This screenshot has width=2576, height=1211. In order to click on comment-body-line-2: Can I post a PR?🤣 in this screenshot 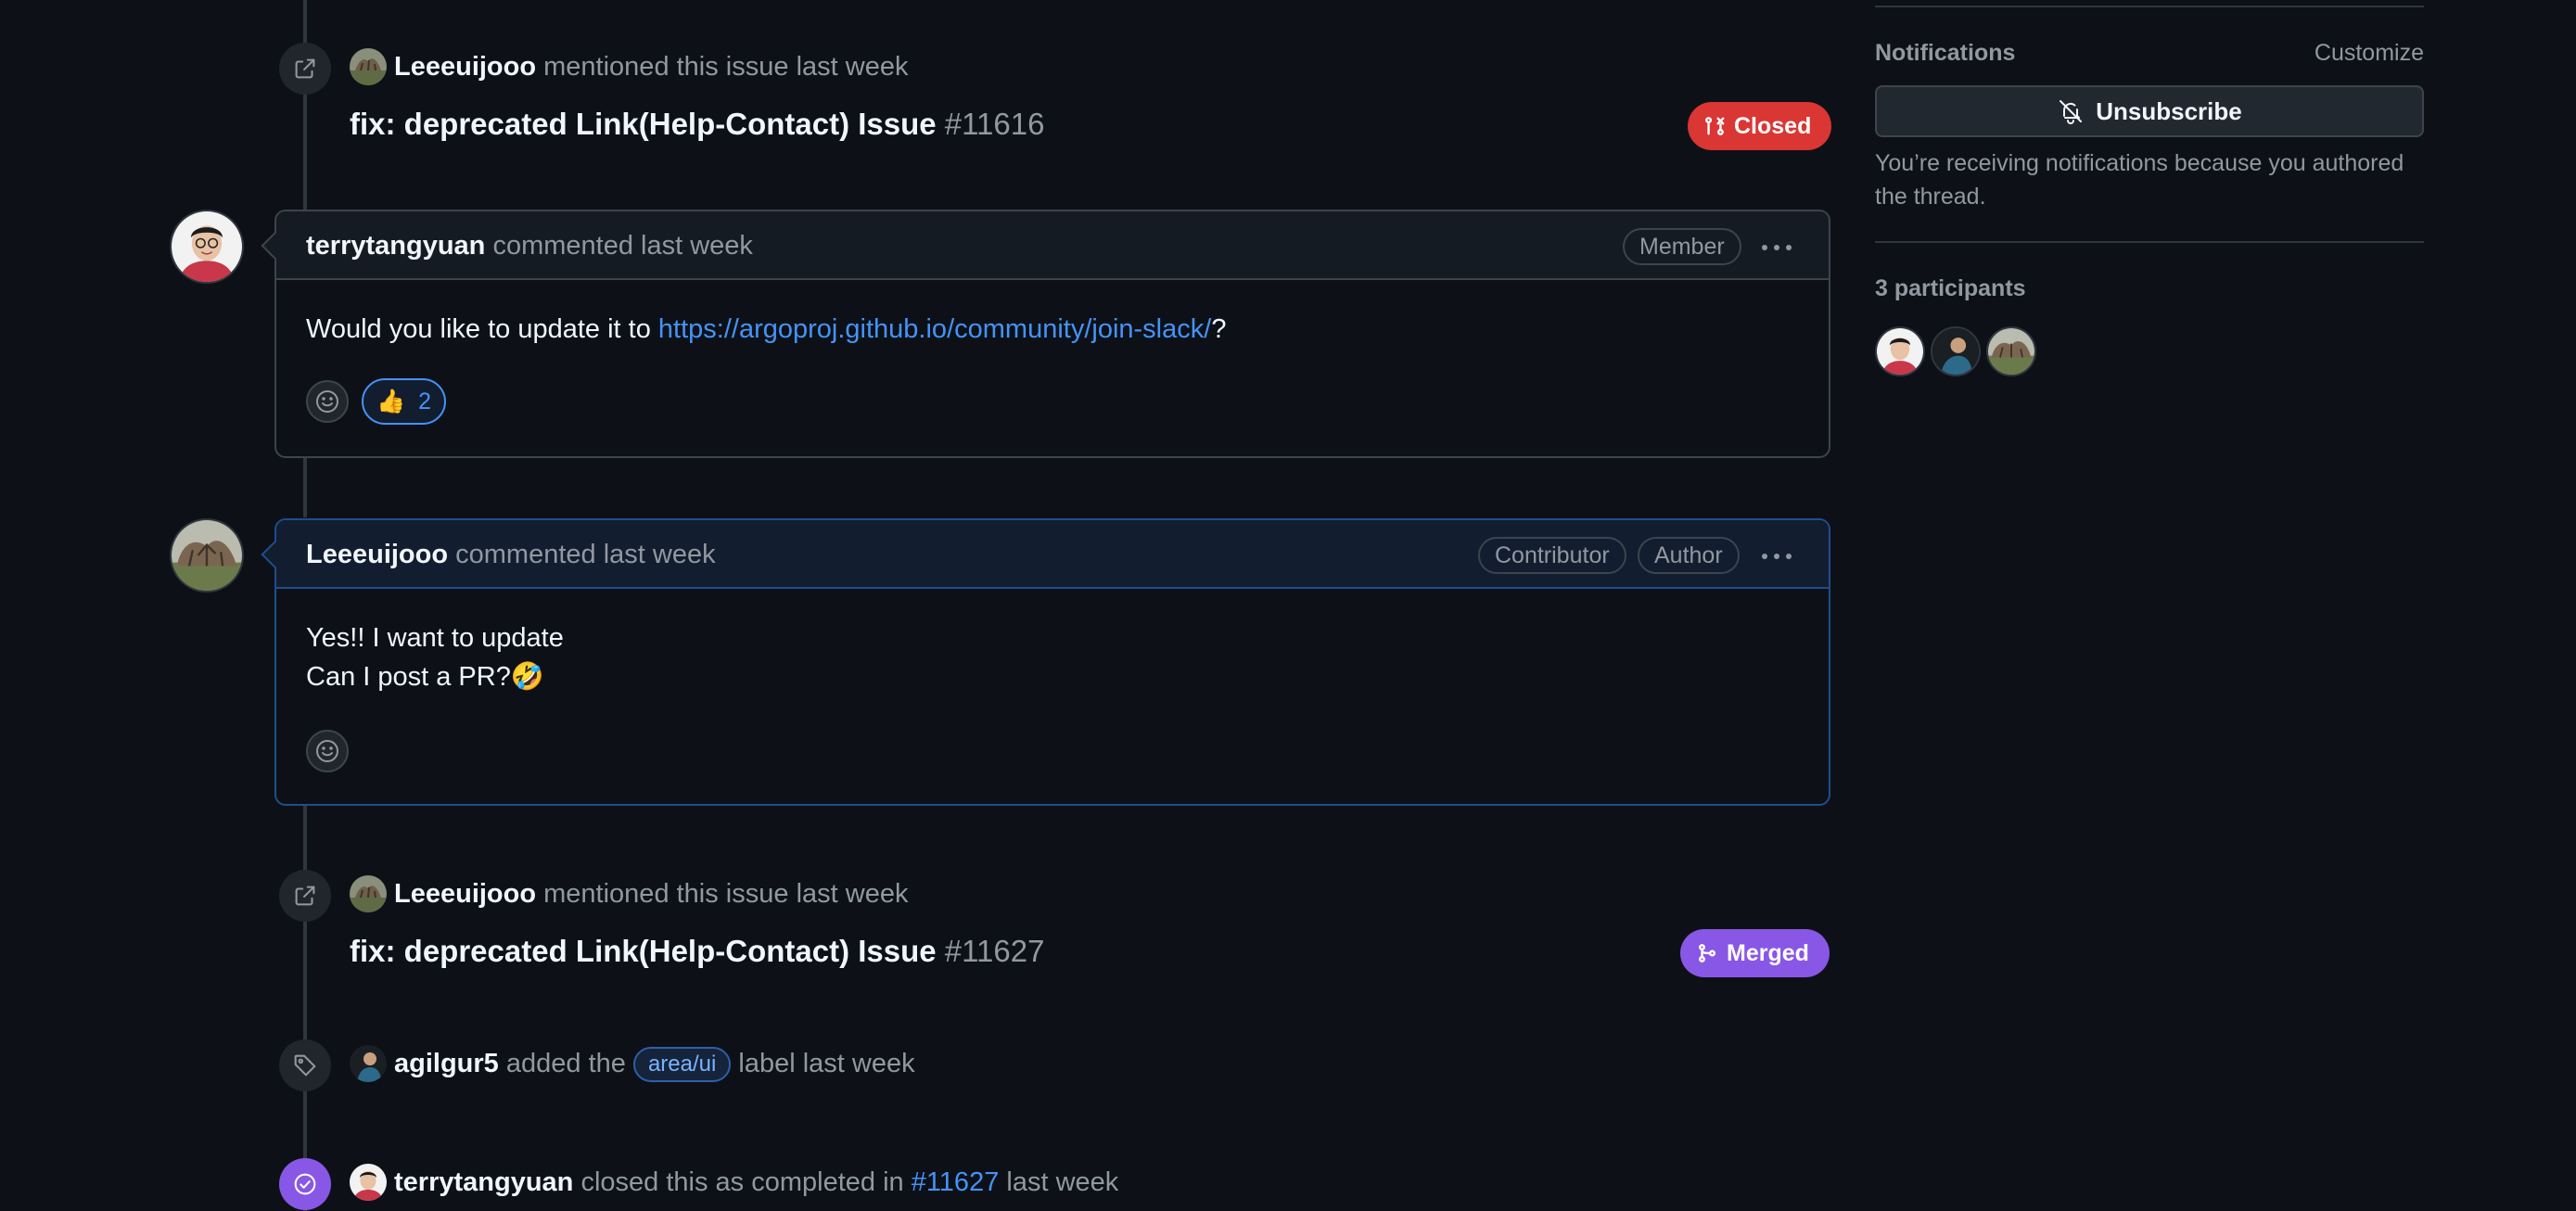, I will do `click(425, 677)`.